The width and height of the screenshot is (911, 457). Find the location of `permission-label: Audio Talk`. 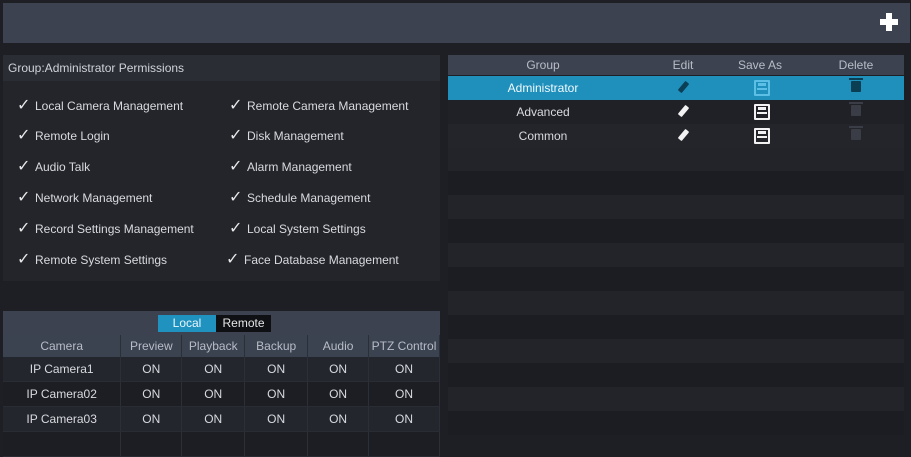

permission-label: Audio Talk is located at coordinates (63, 167).